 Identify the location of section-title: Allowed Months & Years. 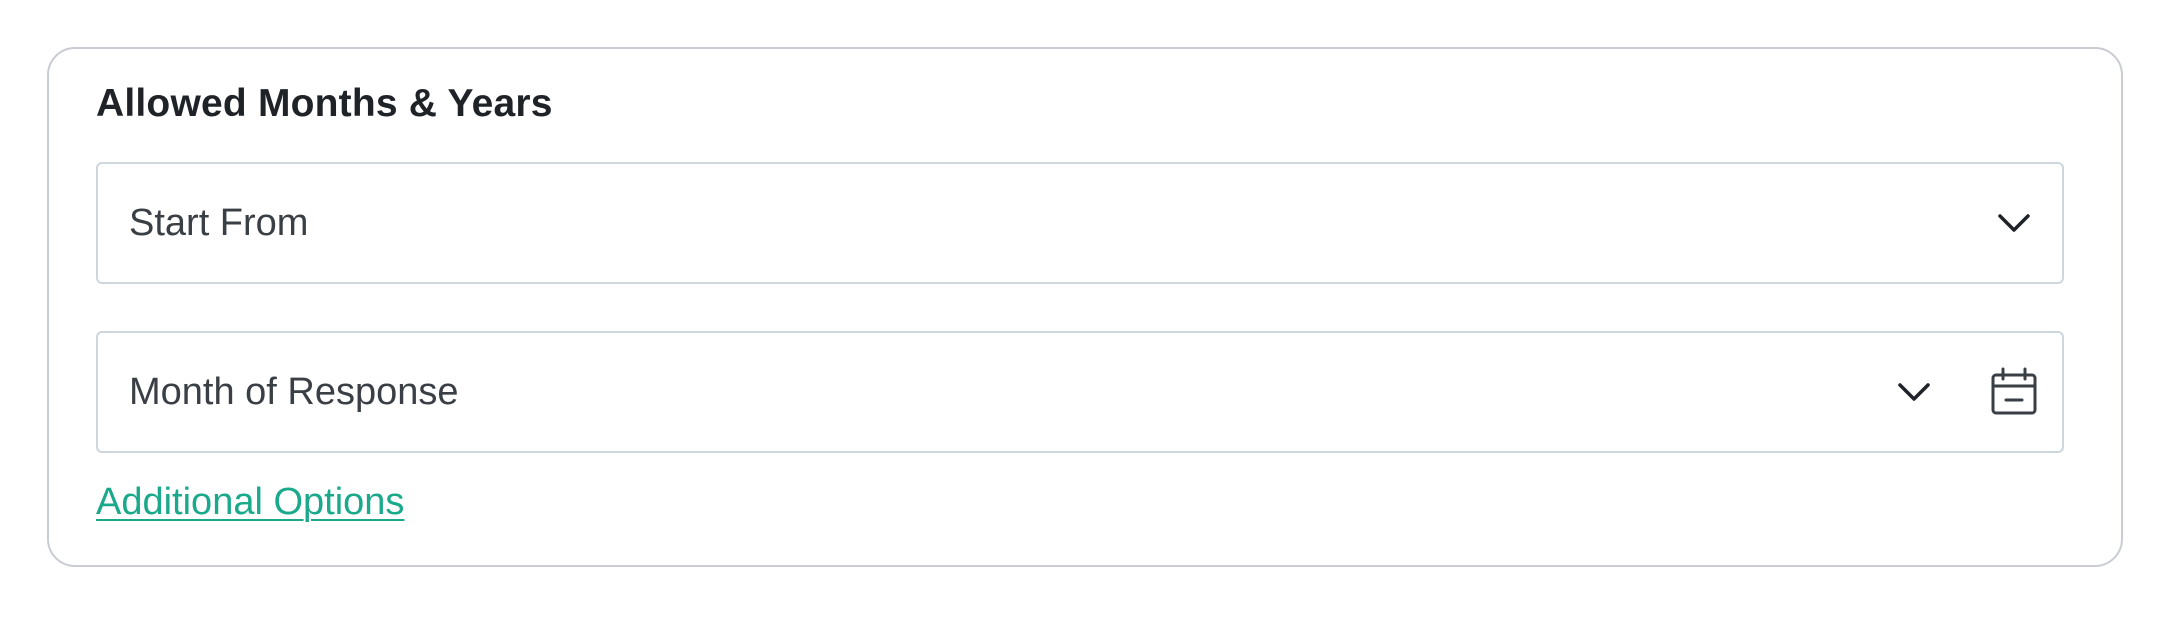
(324, 103).